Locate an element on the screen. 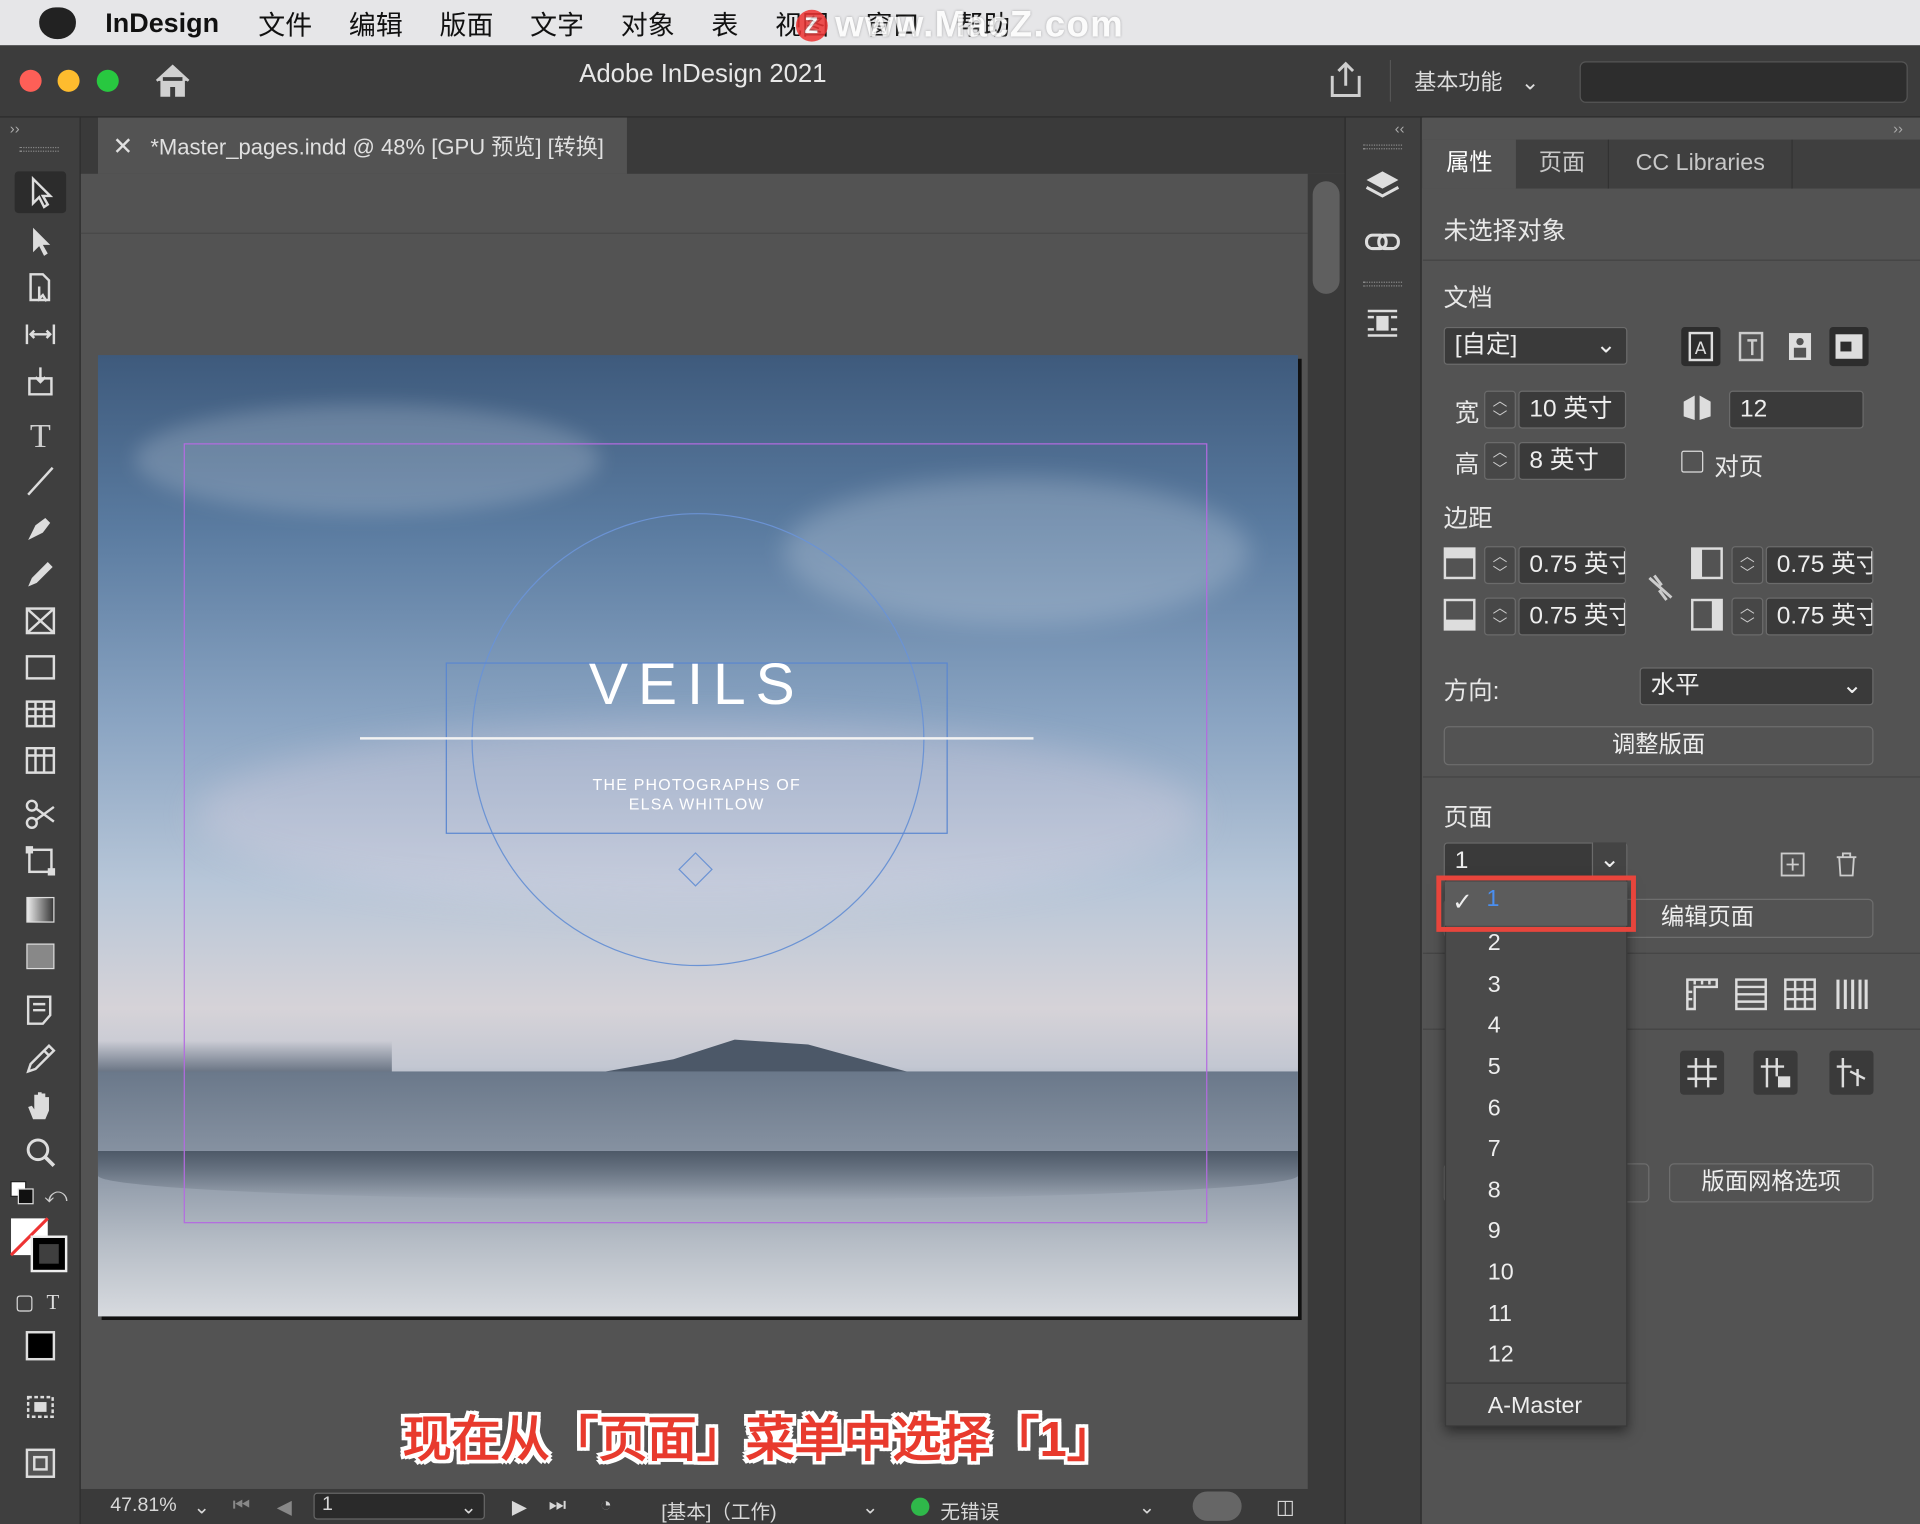  profile-dropdown-icon: ⌄ is located at coordinates (870, 1507).